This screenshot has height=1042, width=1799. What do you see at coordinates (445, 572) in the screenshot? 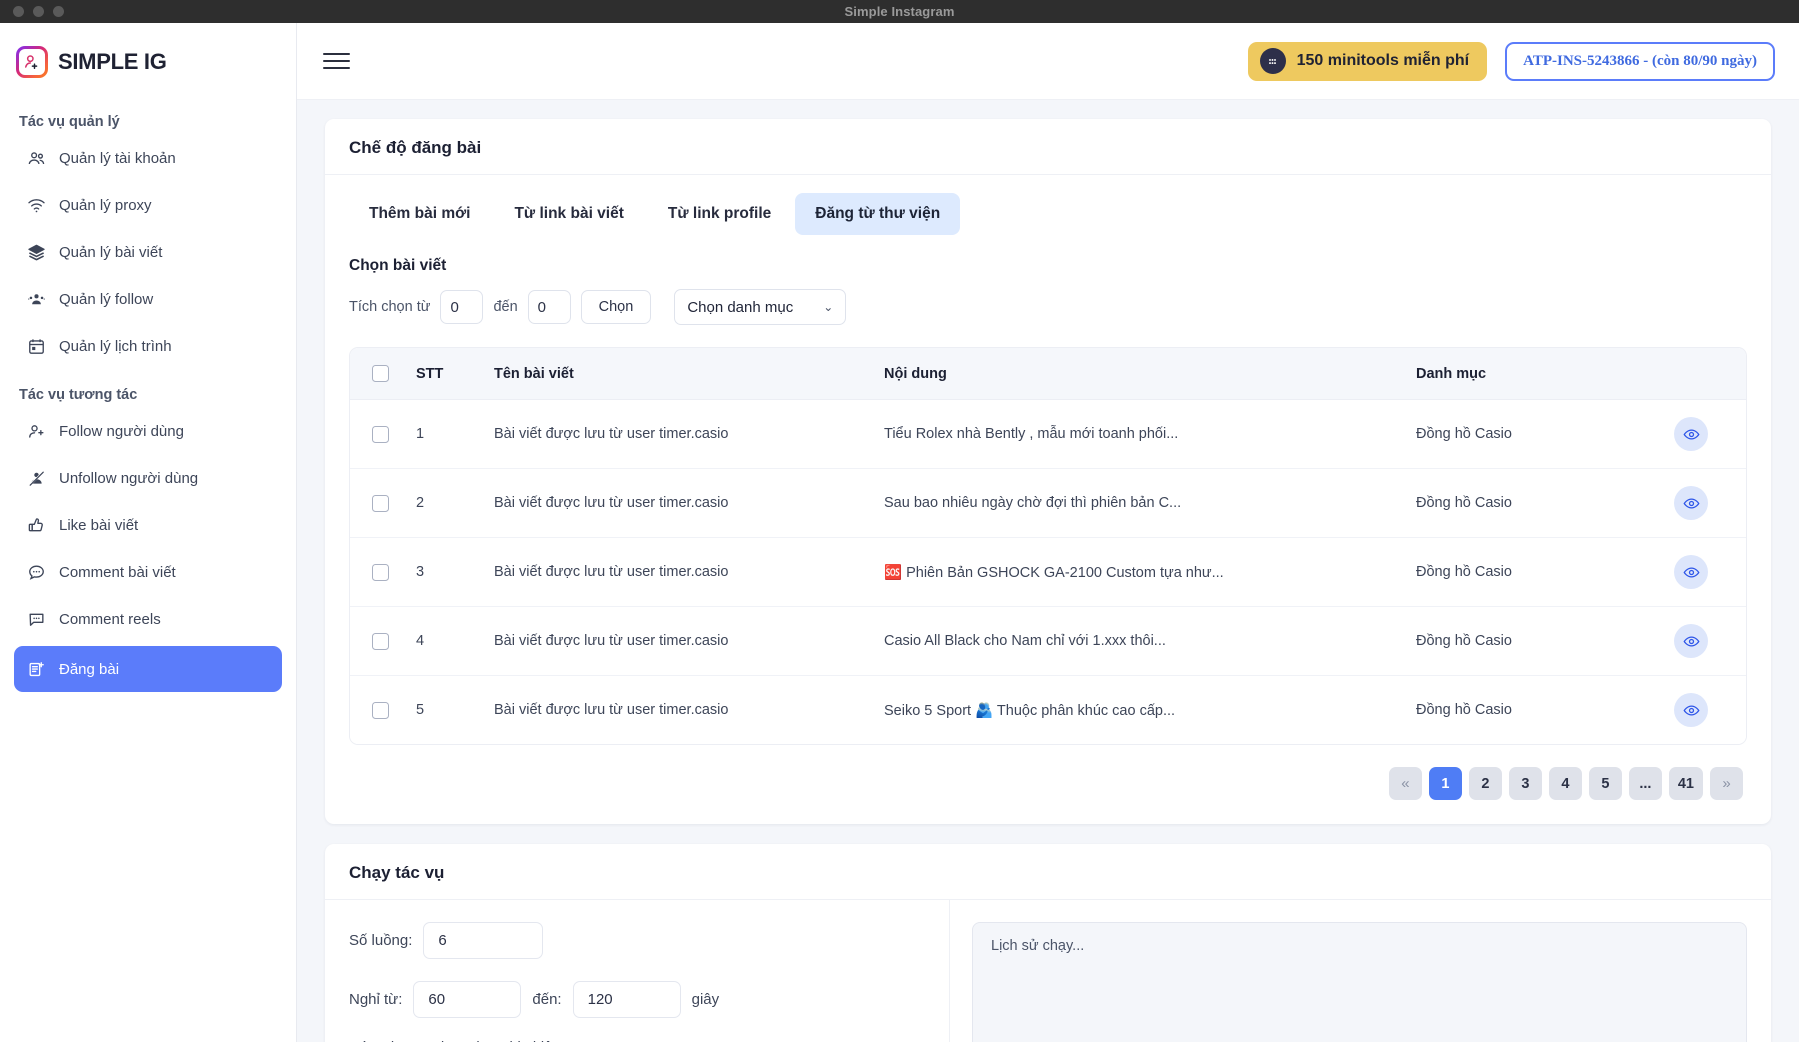
I see `row-stt: 3` at bounding box center [445, 572].